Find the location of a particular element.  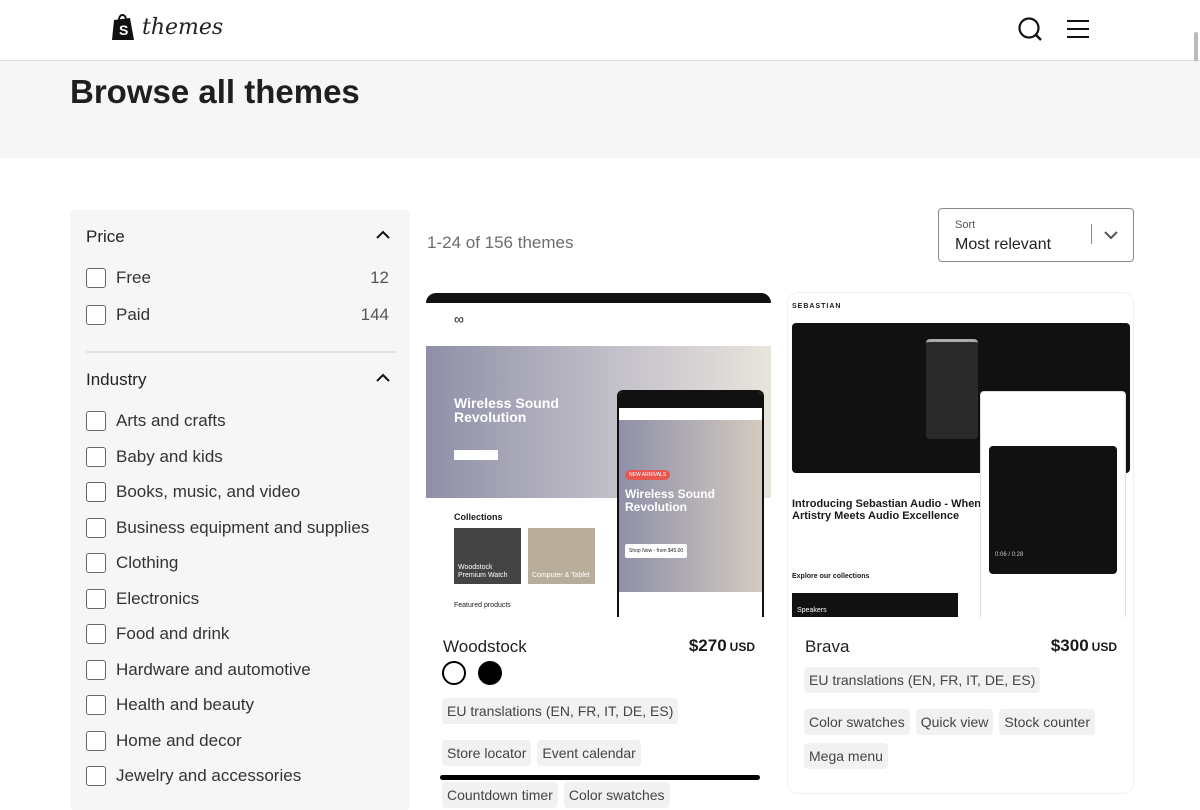

option-label: Business equipment and supplies is located at coordinates (243, 527).